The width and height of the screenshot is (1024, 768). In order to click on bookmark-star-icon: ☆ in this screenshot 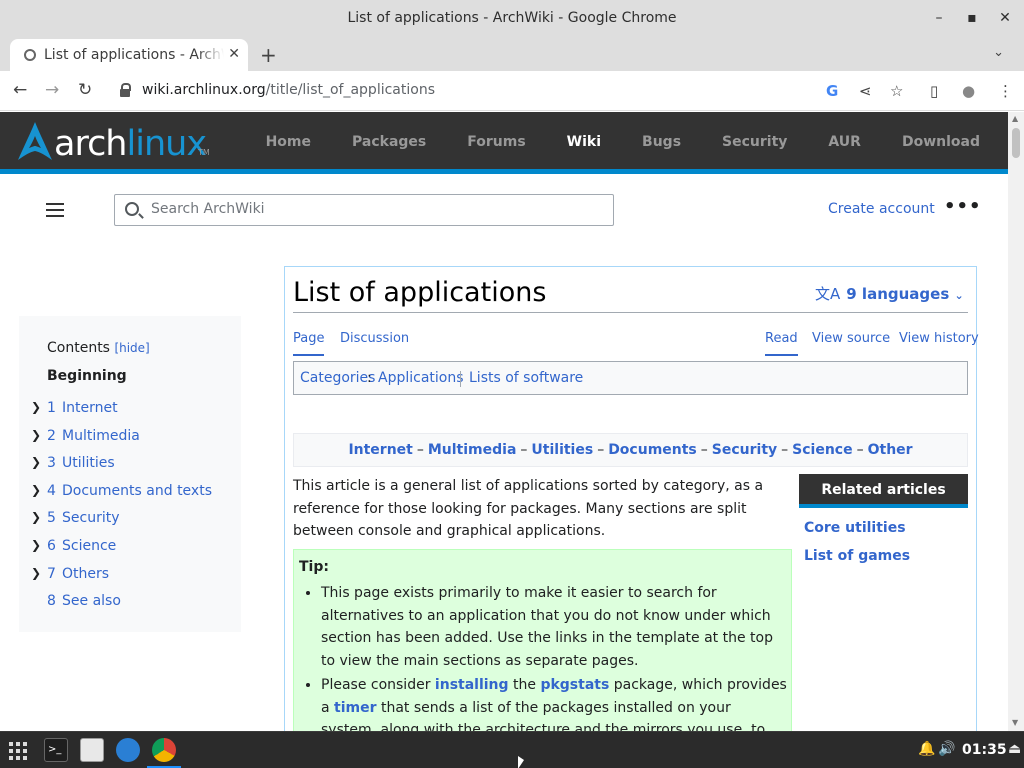, I will do `click(896, 91)`.